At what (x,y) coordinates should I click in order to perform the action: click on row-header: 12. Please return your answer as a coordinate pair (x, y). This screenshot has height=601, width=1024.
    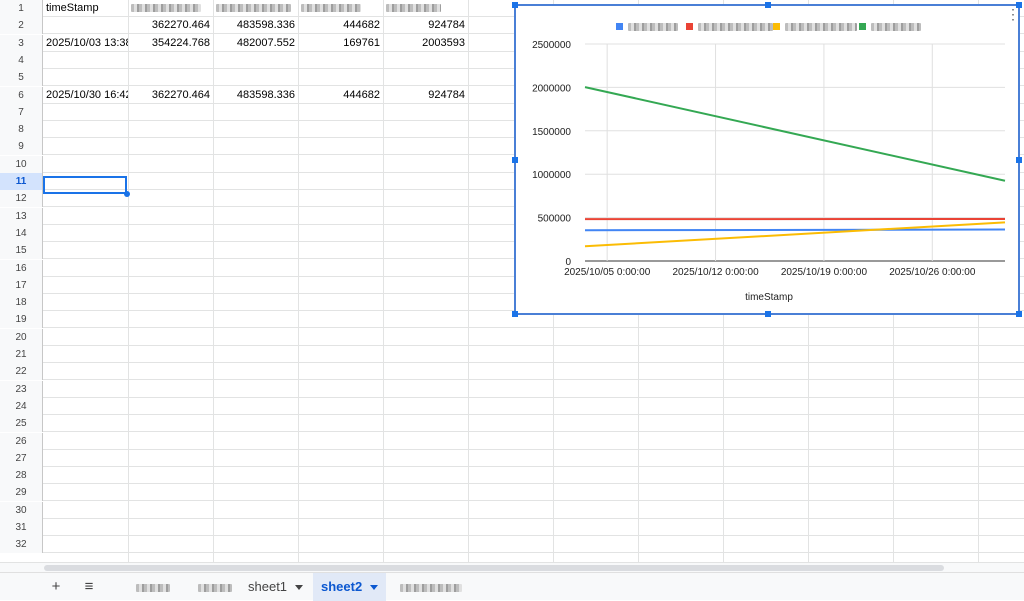
    Looking at the image, I should click on (21, 198).